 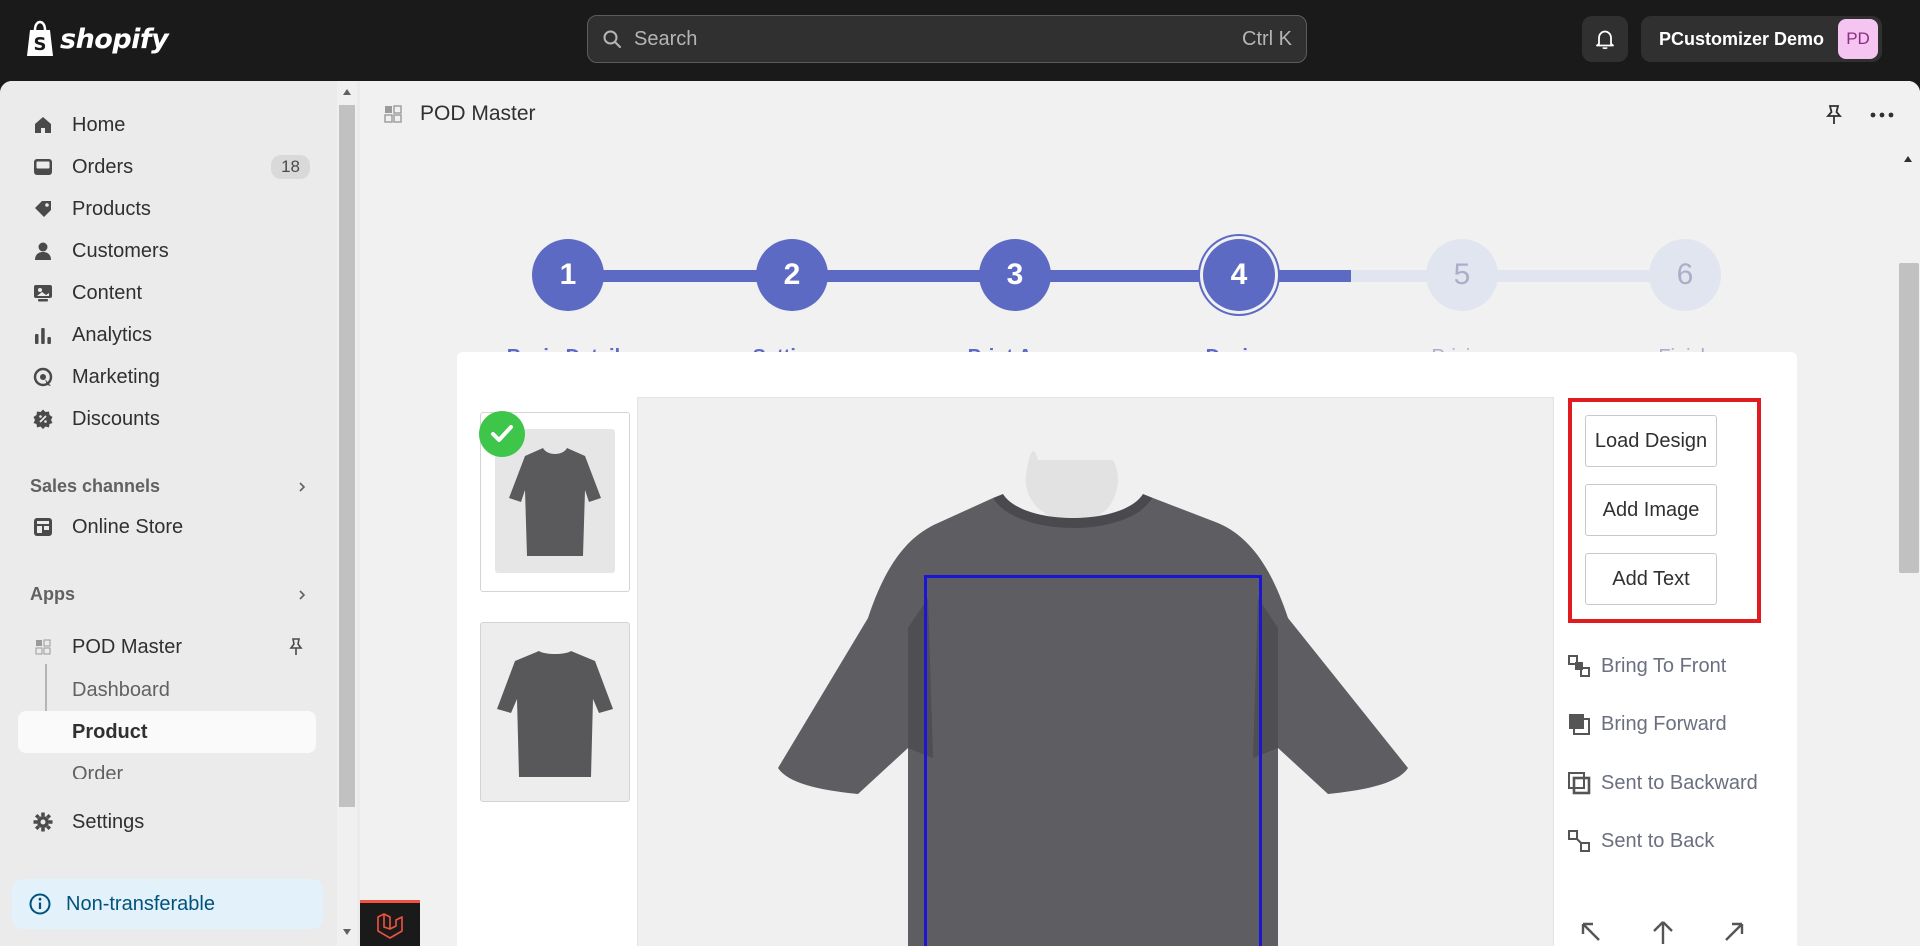 I want to click on front-view-thumbnail, so click(x=554, y=501).